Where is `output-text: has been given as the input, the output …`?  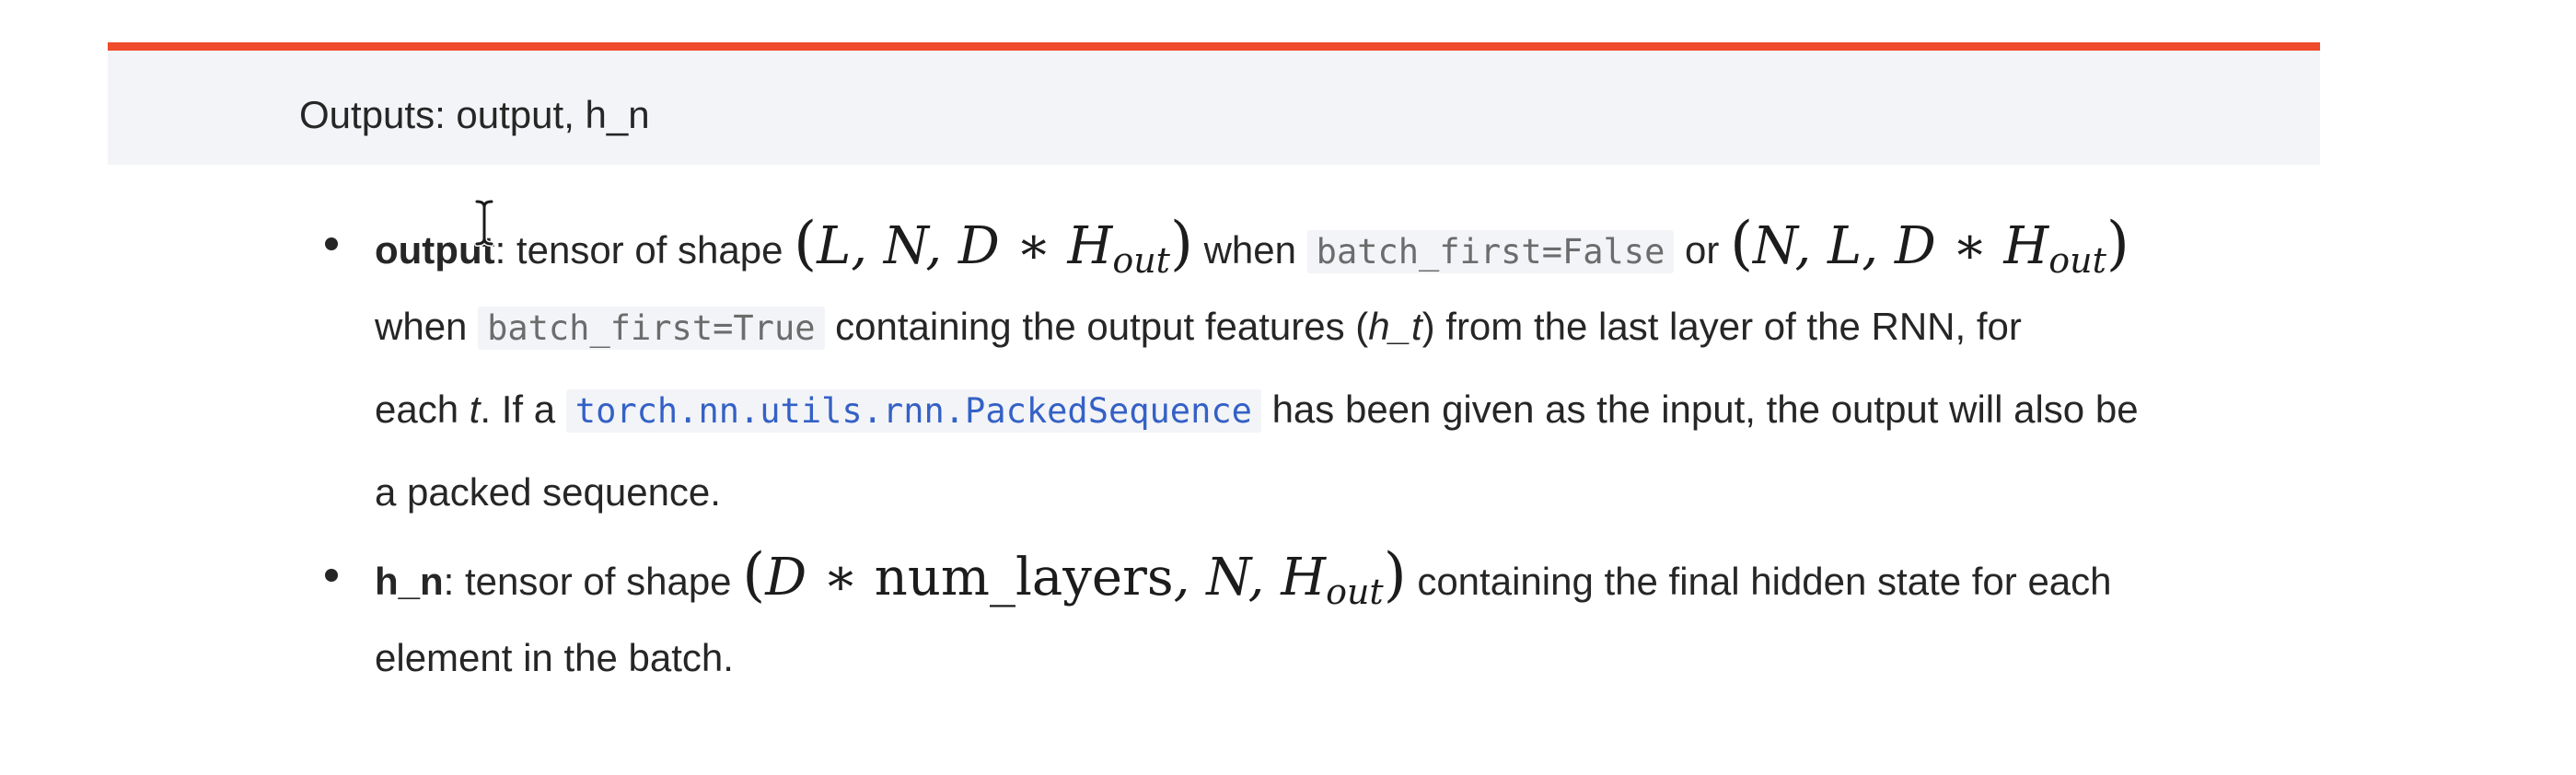 output-text: has been given as the input, the output … is located at coordinates (1699, 409).